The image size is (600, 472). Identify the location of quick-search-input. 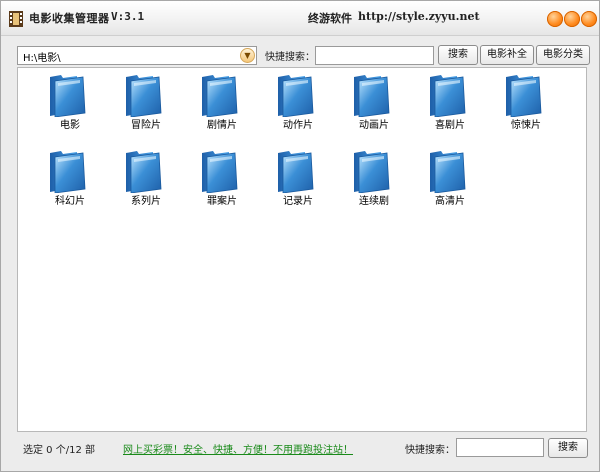
(374, 55).